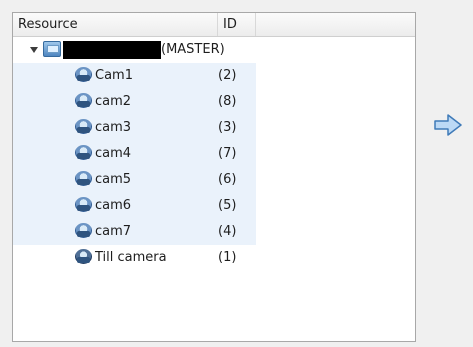  What do you see at coordinates (112, 50) in the screenshot?
I see `redacted-server-name` at bounding box center [112, 50].